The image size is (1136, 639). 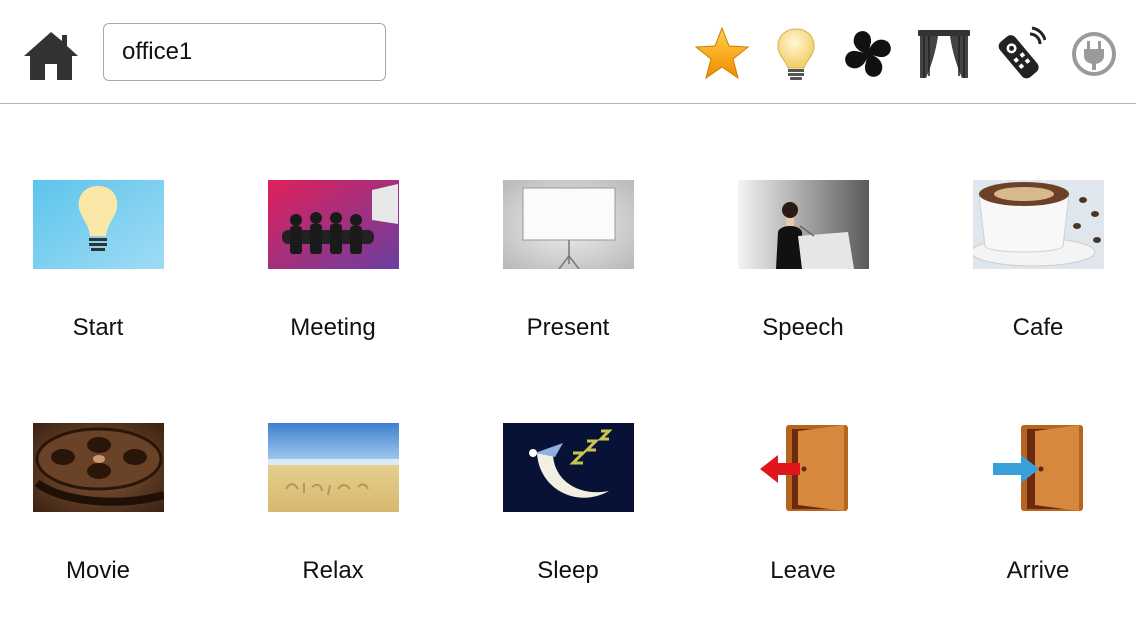 What do you see at coordinates (568, 513) in the screenshot?
I see `scene-tile-sleep: Sleep` at bounding box center [568, 513].